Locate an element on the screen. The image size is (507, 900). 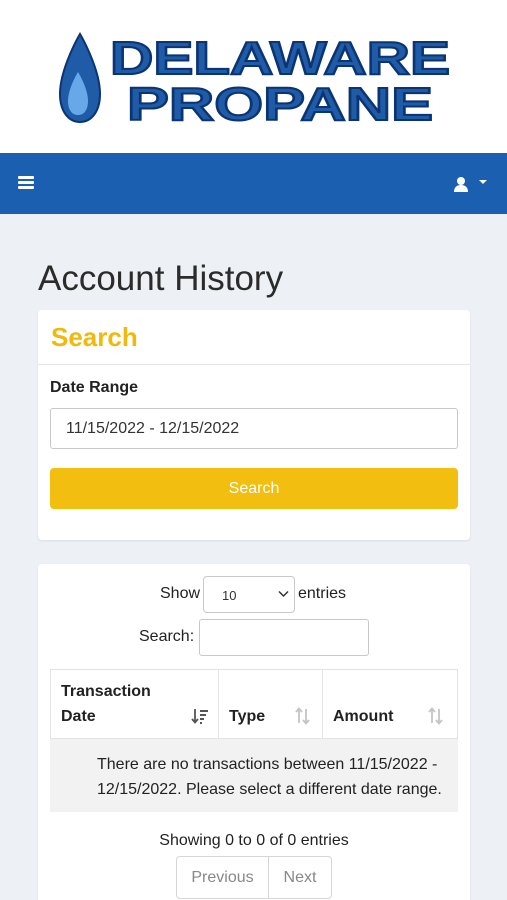
search-card-title: Search is located at coordinates (94, 337).